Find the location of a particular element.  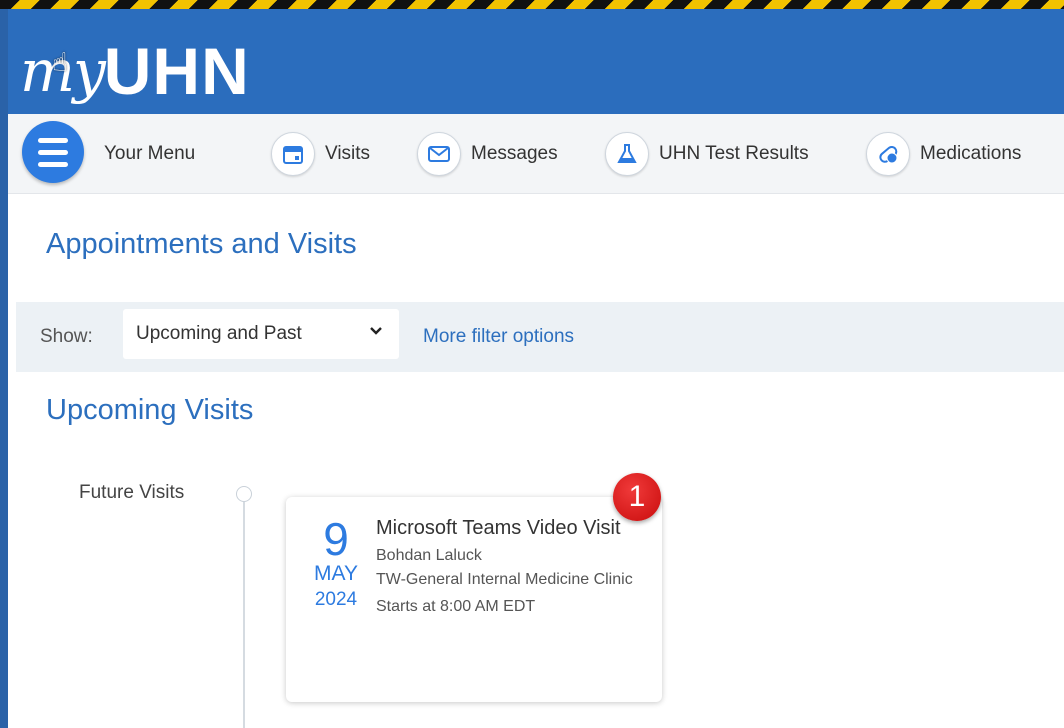

nav-visits-label: Visits is located at coordinates (348, 153).